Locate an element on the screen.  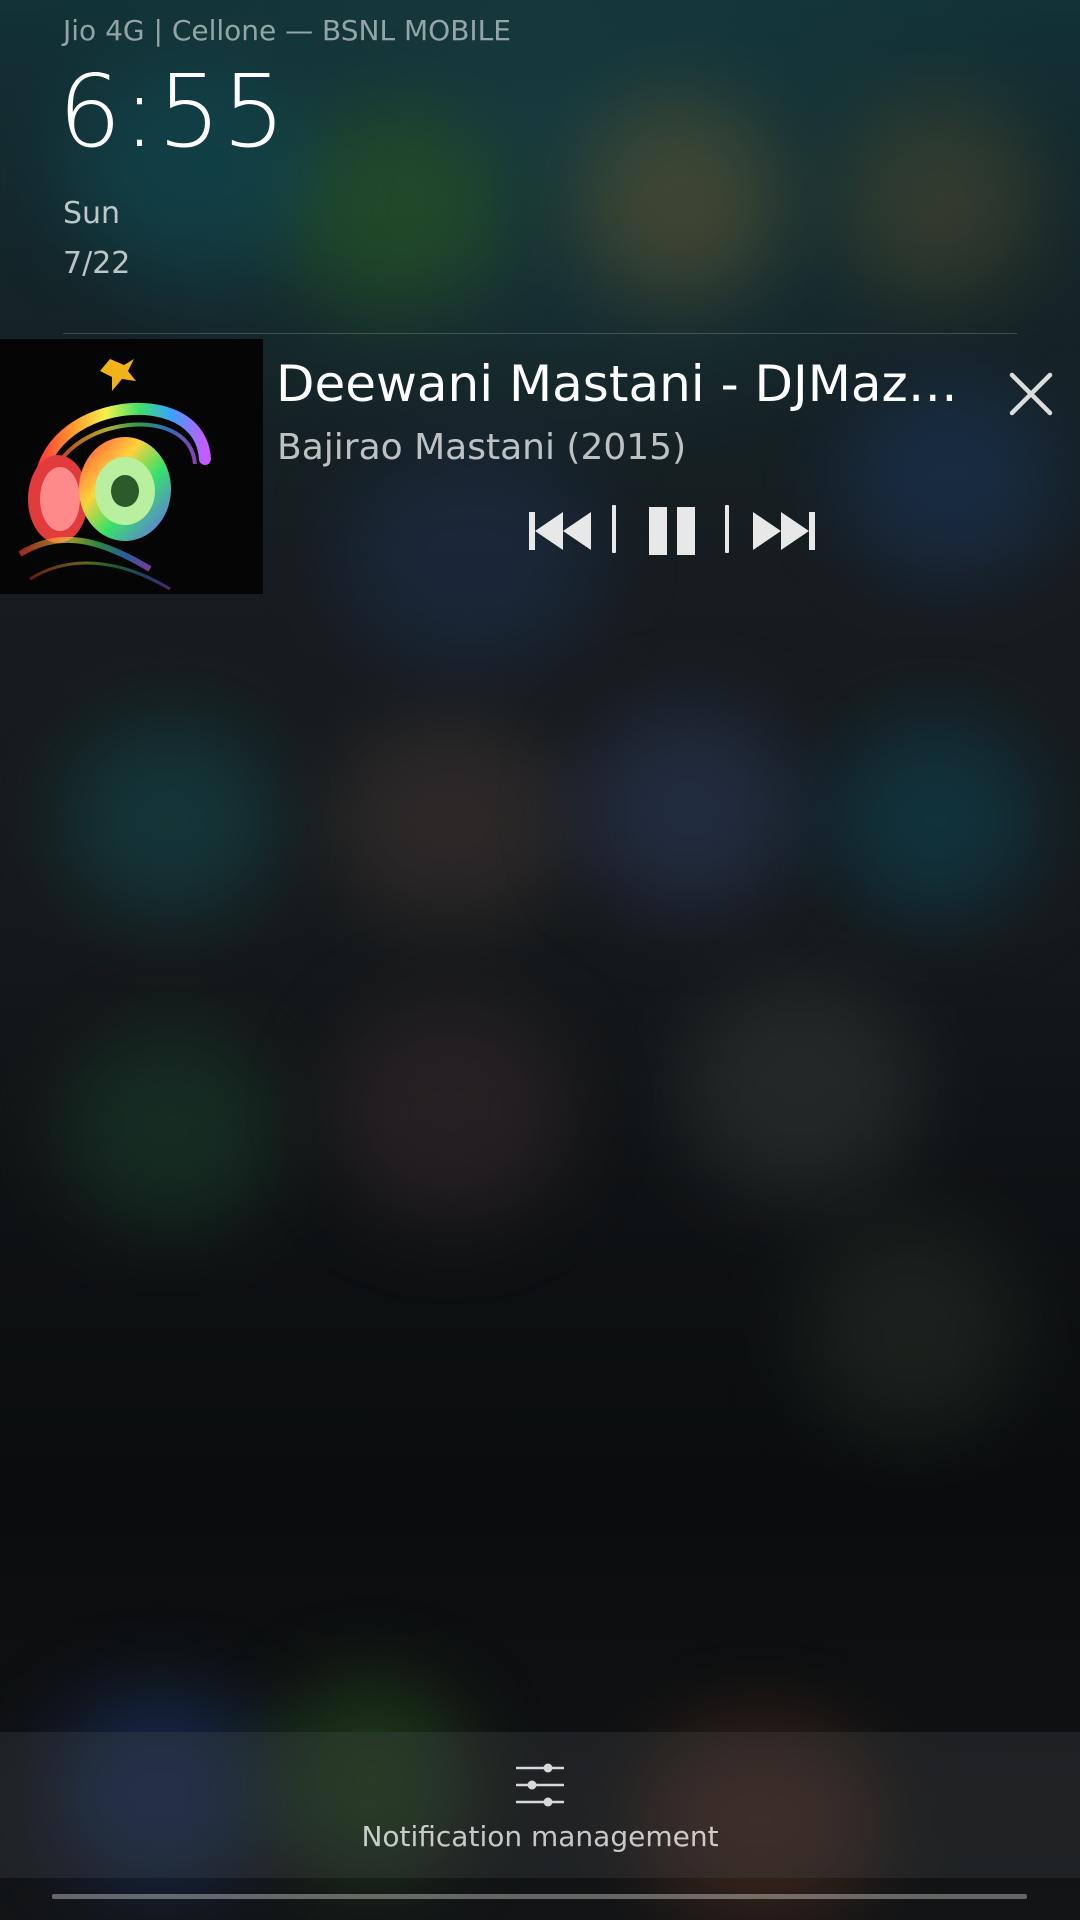
carrier-label: Jio 4G | Cellone — BSNL MOBILE is located at coordinates (287, 30).